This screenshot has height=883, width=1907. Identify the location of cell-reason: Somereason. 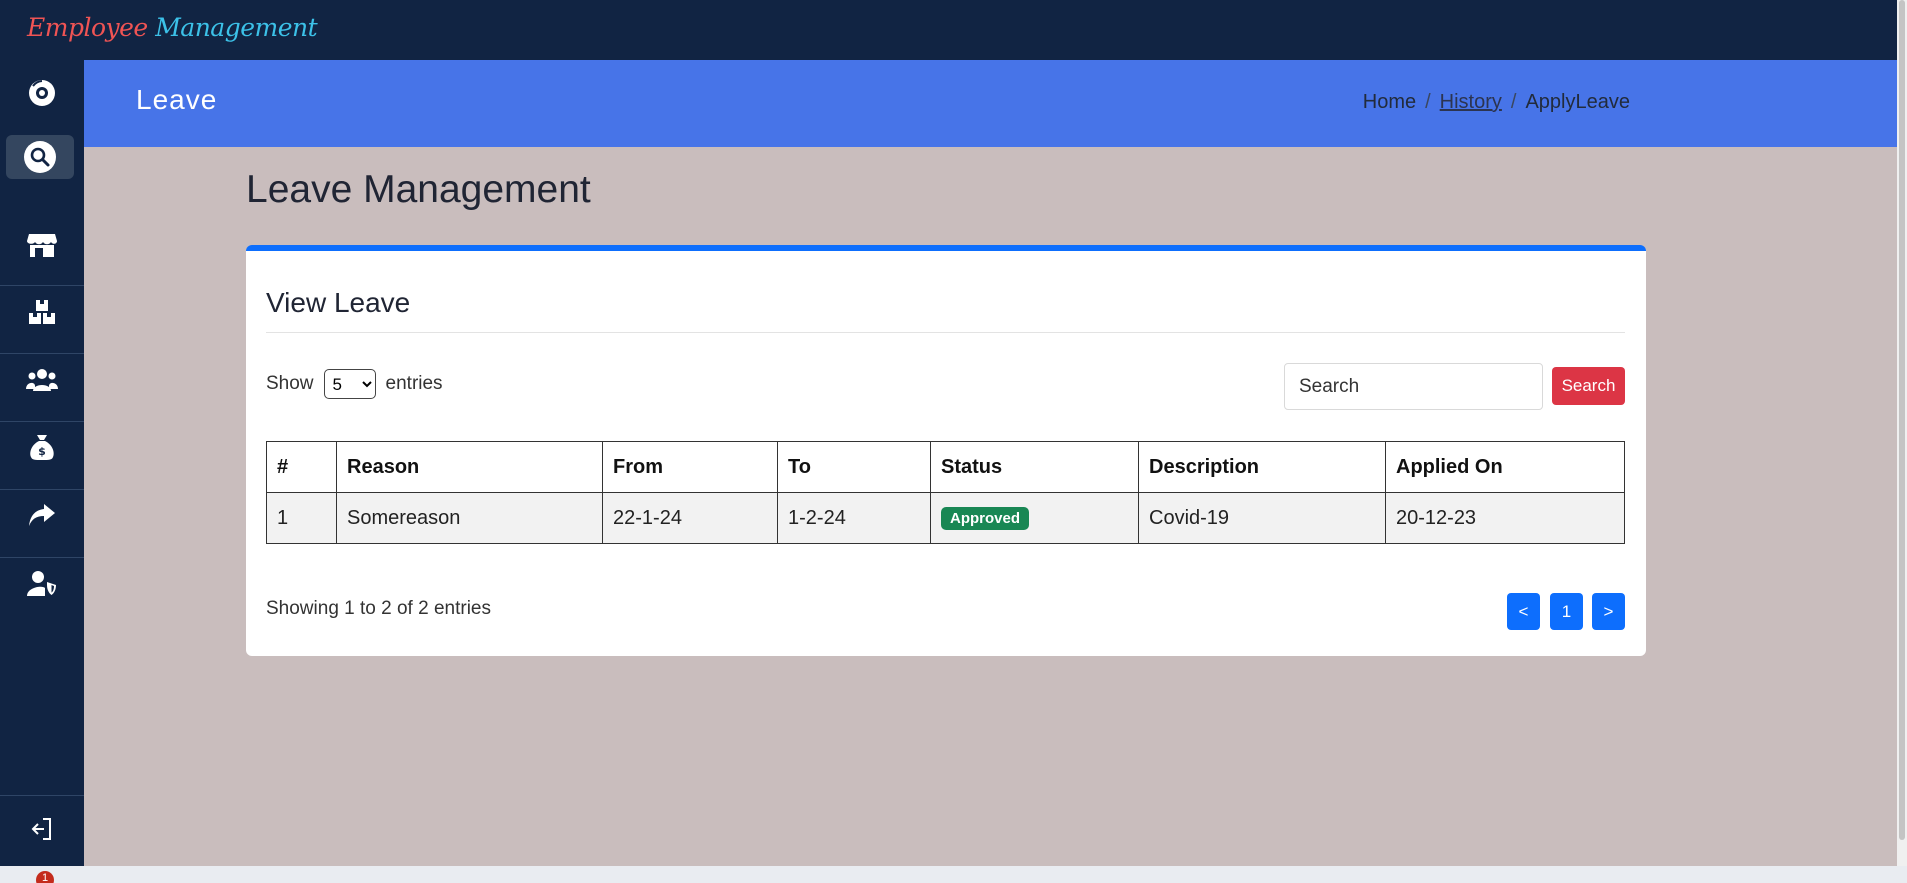
(469, 518).